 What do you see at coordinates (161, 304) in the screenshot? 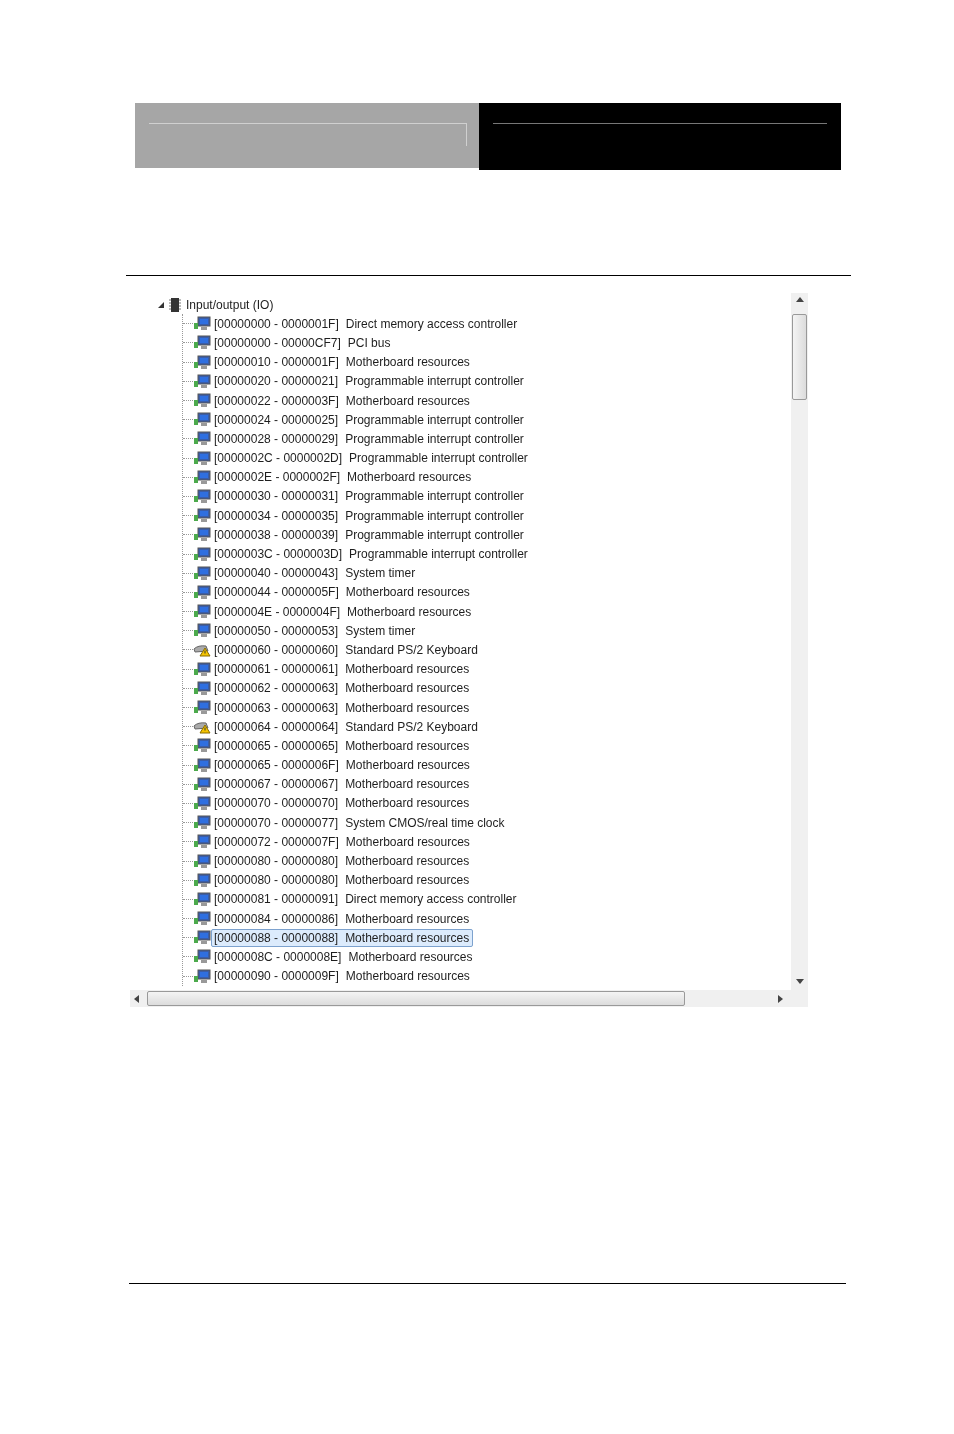
I see `expand-caret-icon` at bounding box center [161, 304].